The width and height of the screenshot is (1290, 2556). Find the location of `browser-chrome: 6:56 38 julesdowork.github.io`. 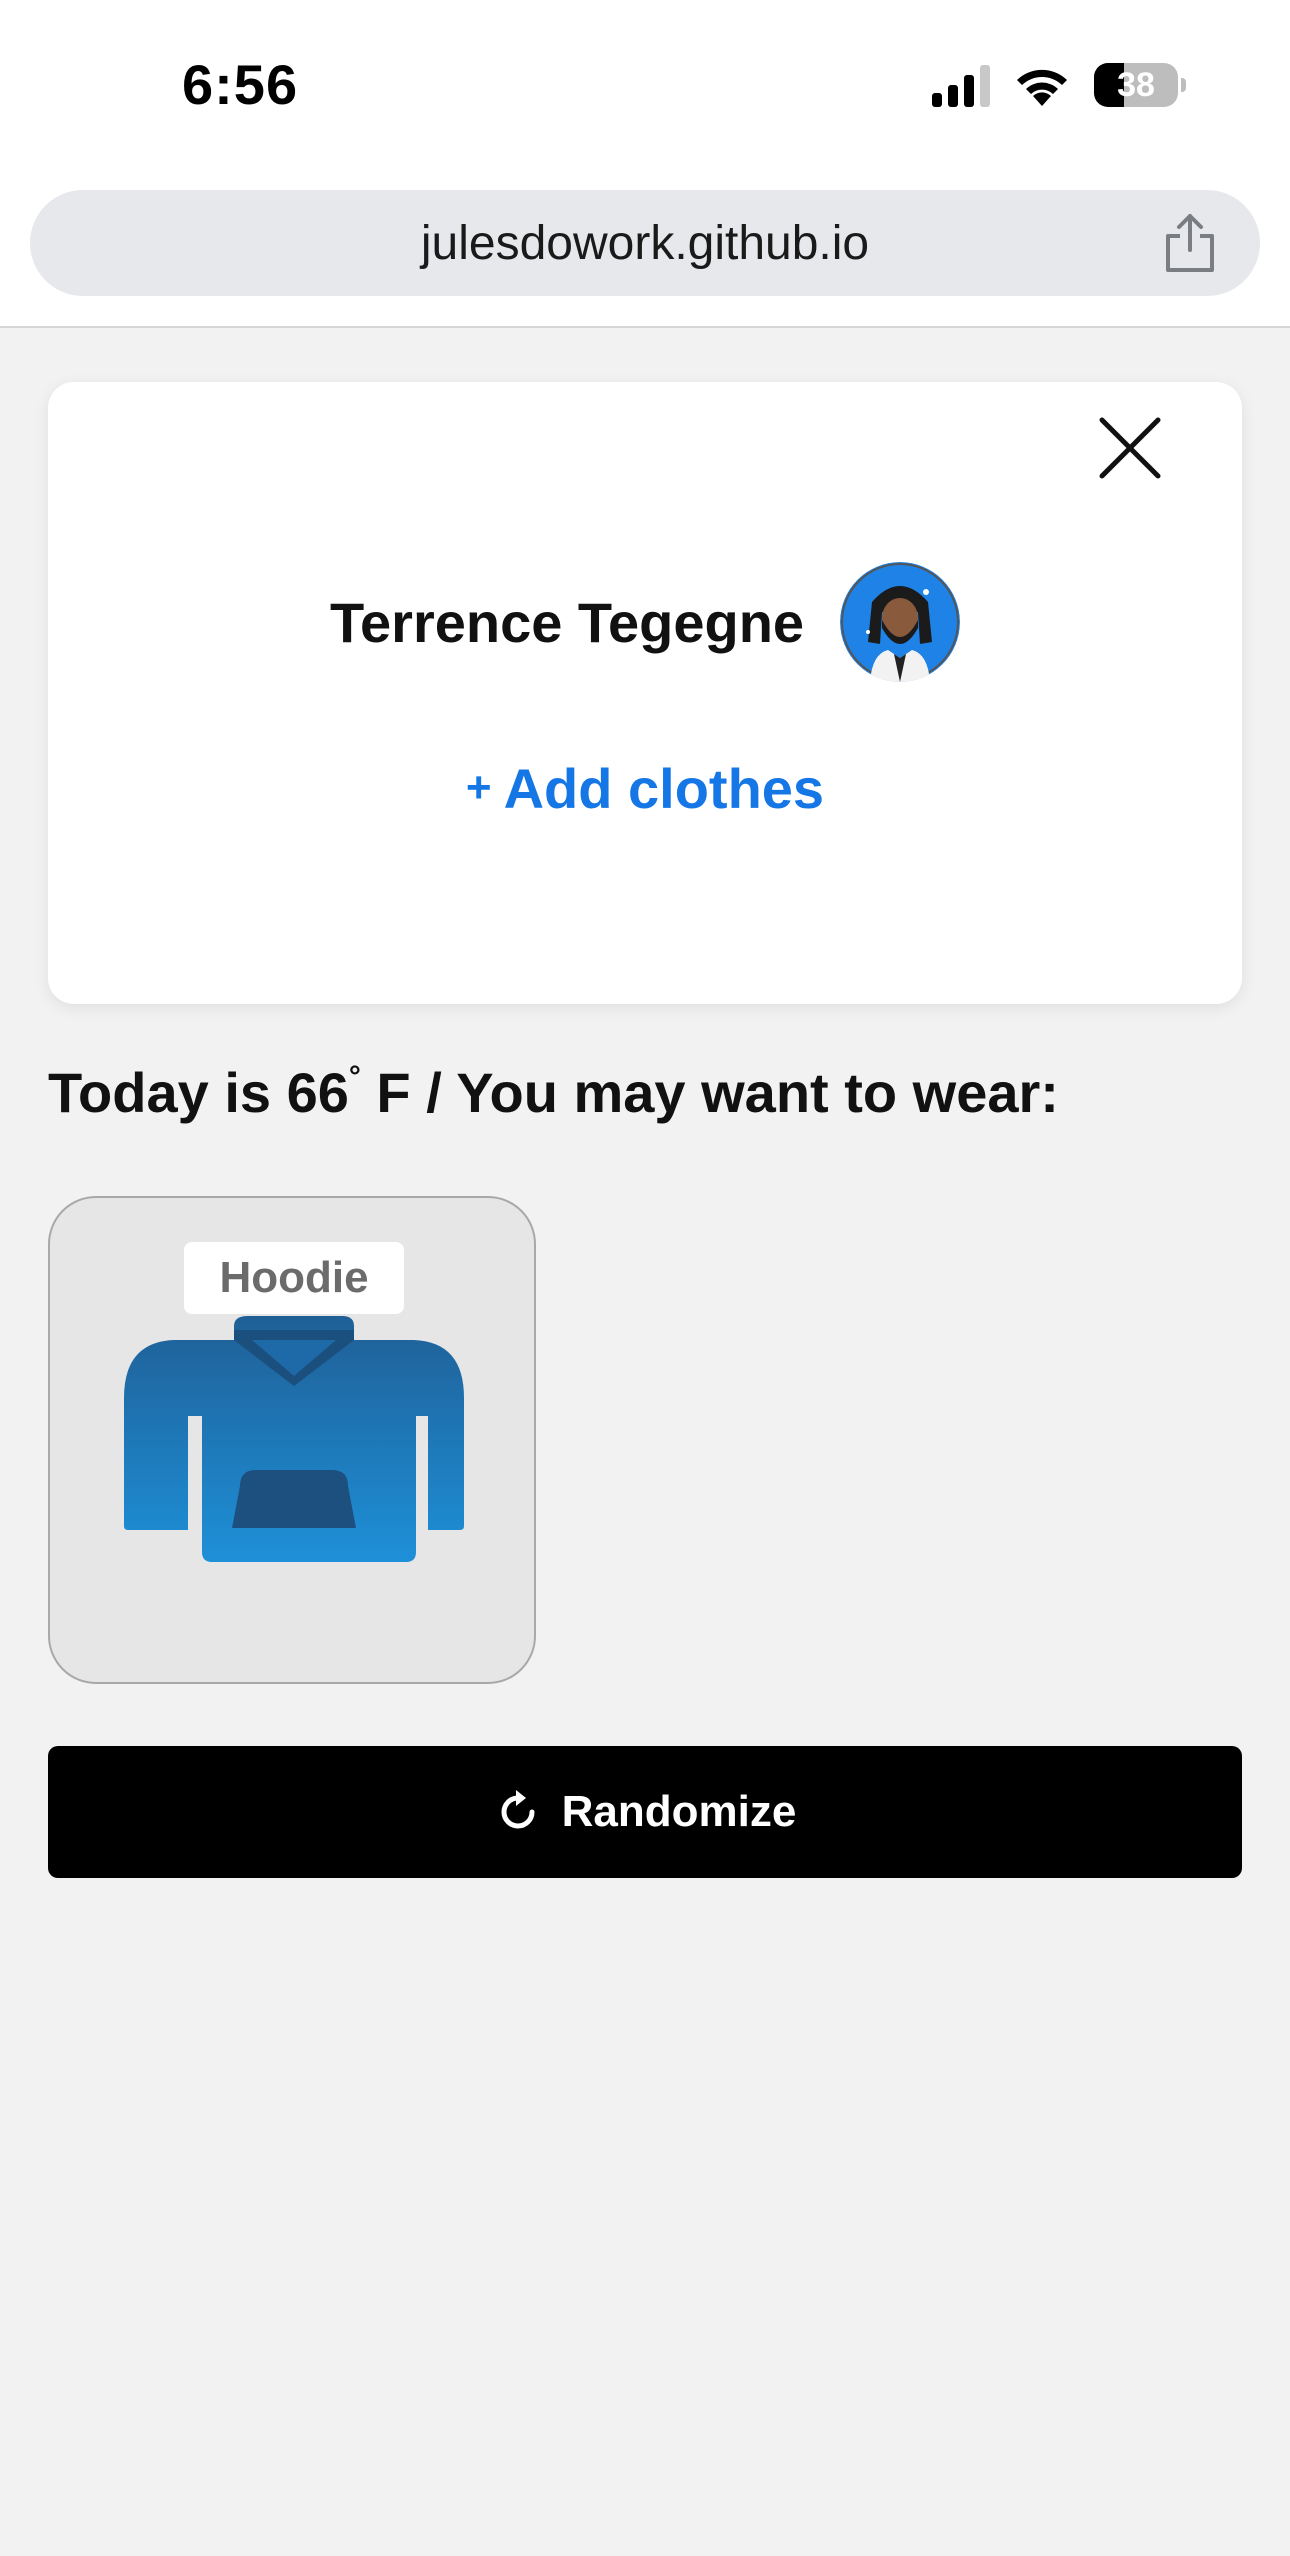

browser-chrome: 6:56 38 julesdowork.github.io is located at coordinates (645, 164).